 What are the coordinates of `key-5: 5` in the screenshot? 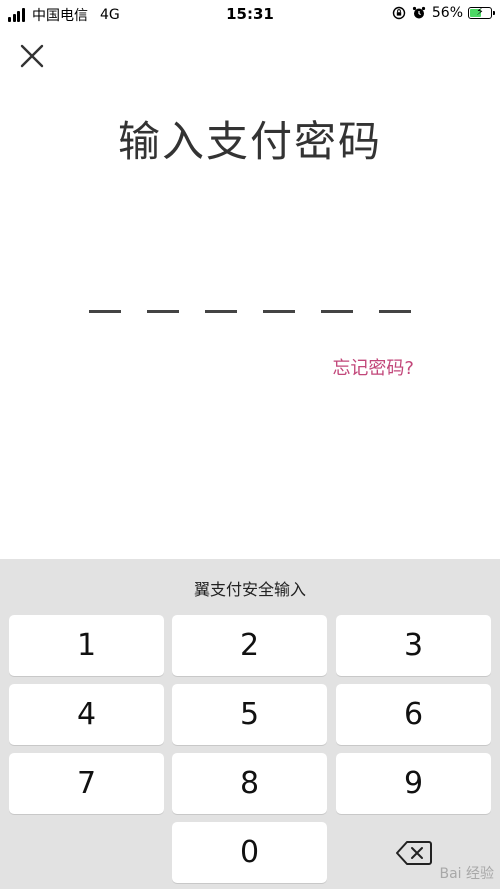 It's located at (249, 714).